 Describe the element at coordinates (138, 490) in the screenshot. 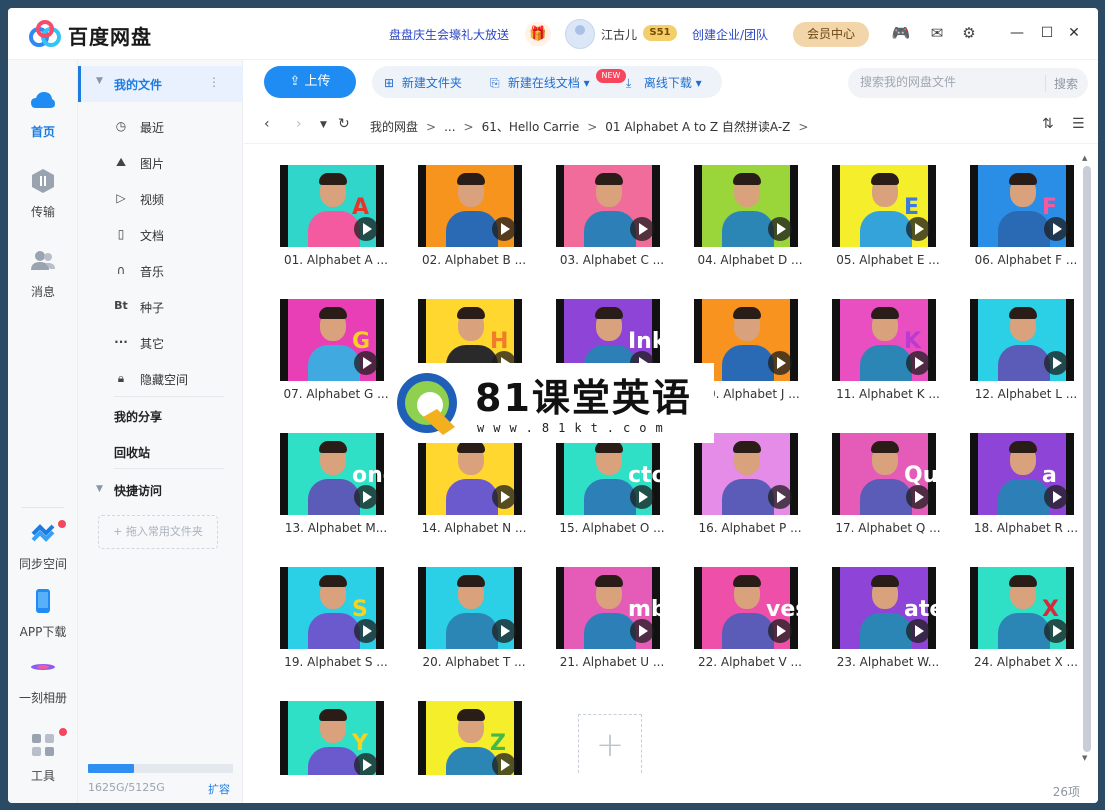

I see `sidebar-item-quick-access: 快捷访问` at that location.